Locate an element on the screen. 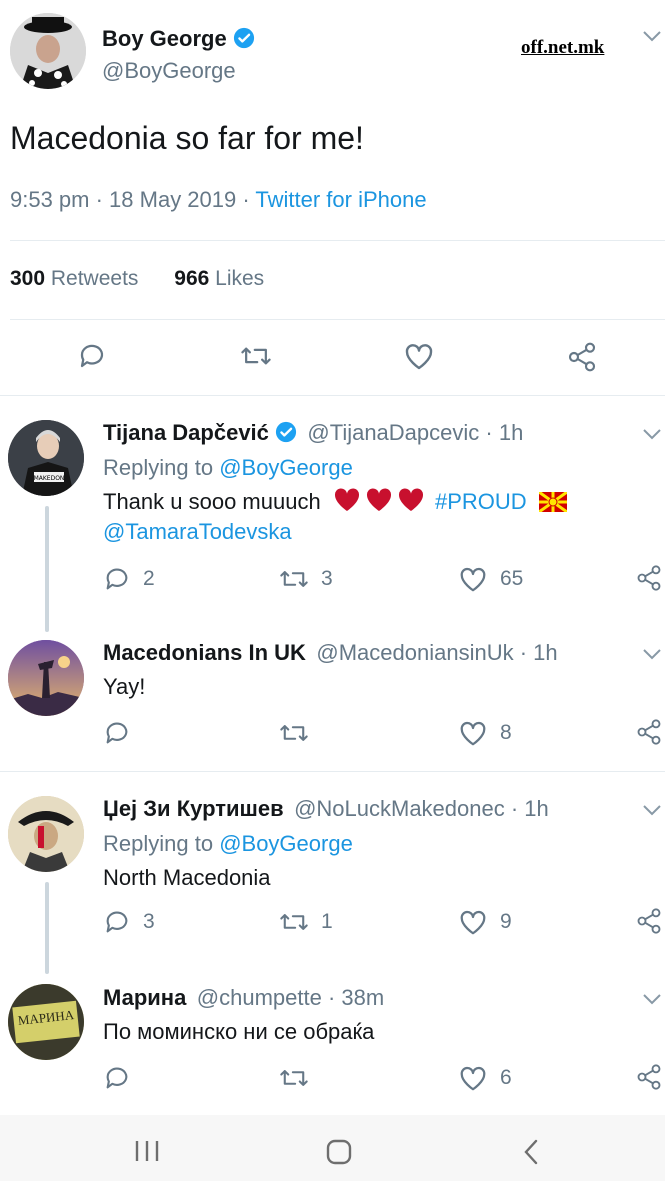  reply-button: 3 is located at coordinates (129, 922).